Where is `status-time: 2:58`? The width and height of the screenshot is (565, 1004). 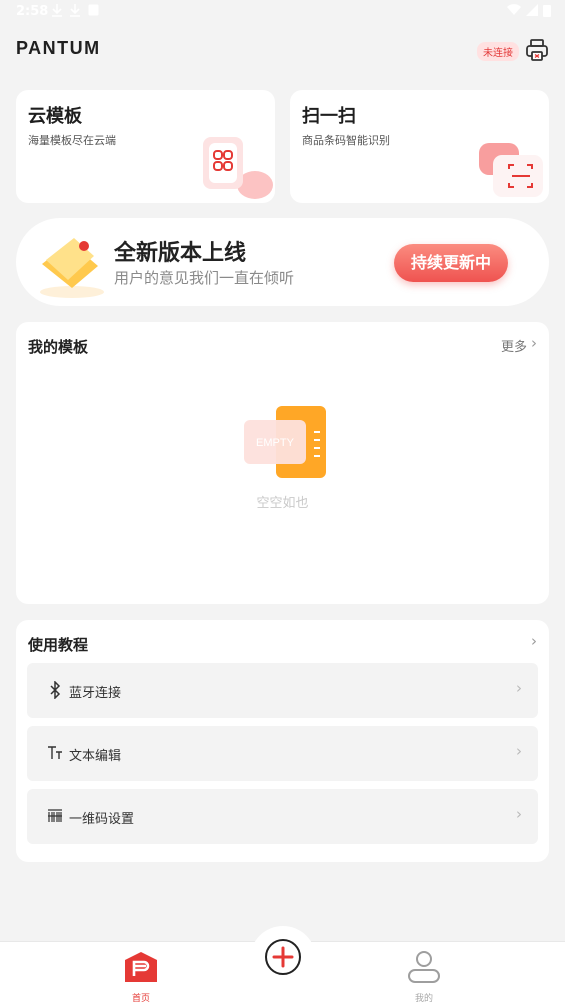 status-time: 2:58 is located at coordinates (32, 11).